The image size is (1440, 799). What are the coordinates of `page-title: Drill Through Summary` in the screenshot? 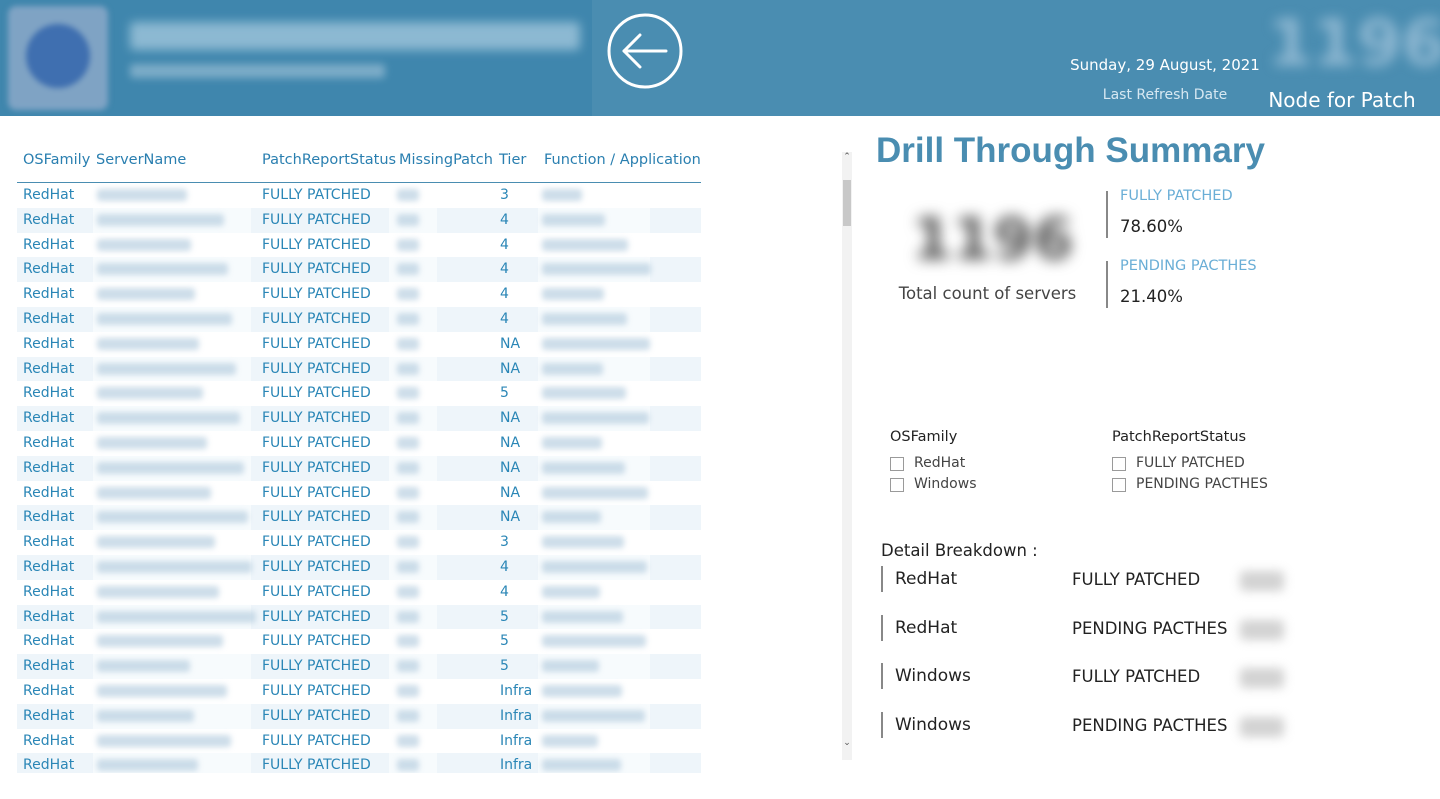 It's located at (1070, 150).